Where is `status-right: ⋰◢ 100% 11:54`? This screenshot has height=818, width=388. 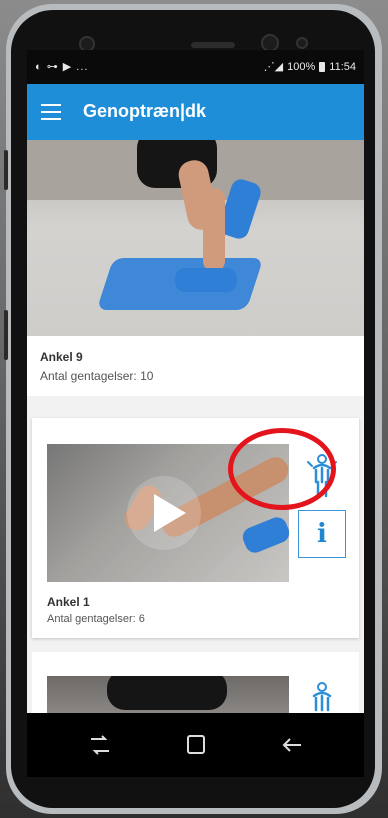
status-right: ⋰◢ 100% 11:54 is located at coordinates (309, 67).